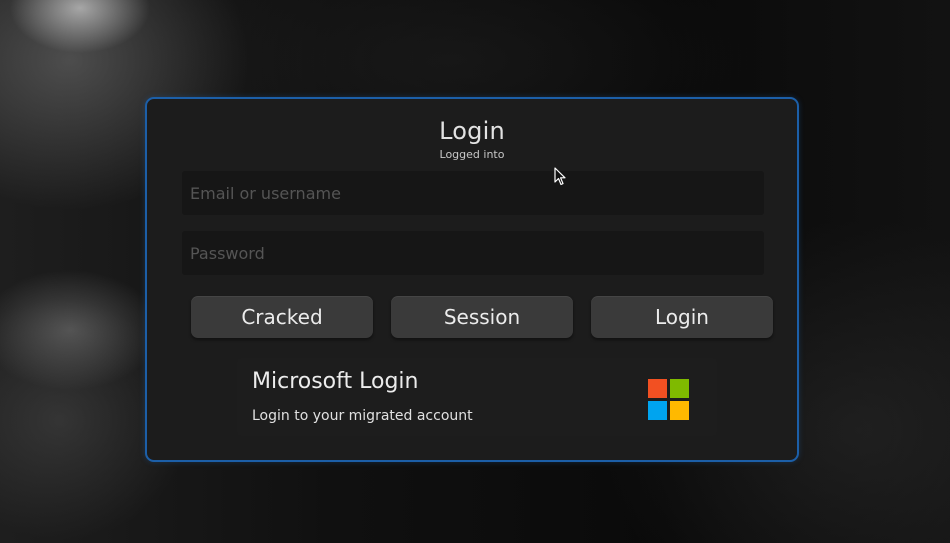 The image size is (950, 543). Describe the element at coordinates (679, 410) in the screenshot. I see `microsoft-logo-yellow-square` at that location.